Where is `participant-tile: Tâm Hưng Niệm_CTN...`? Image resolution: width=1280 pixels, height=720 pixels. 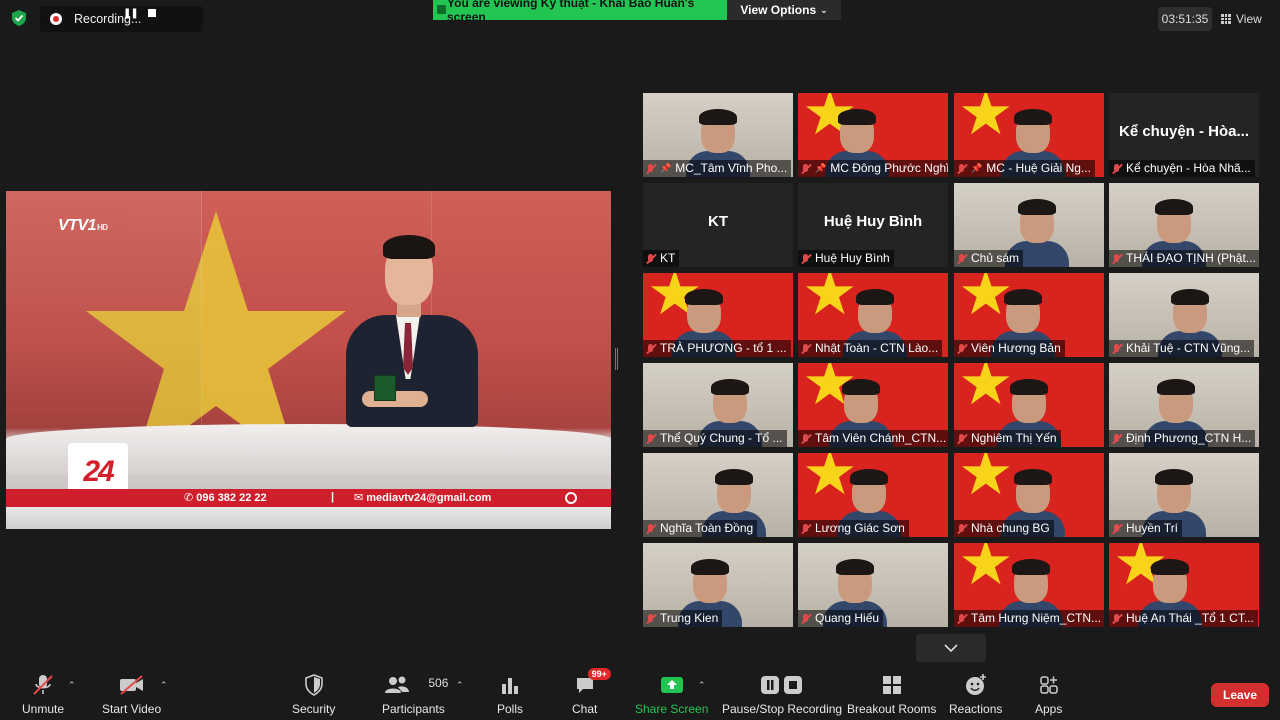 participant-tile: Tâm Hưng Niệm_CTN... is located at coordinates (1029, 585).